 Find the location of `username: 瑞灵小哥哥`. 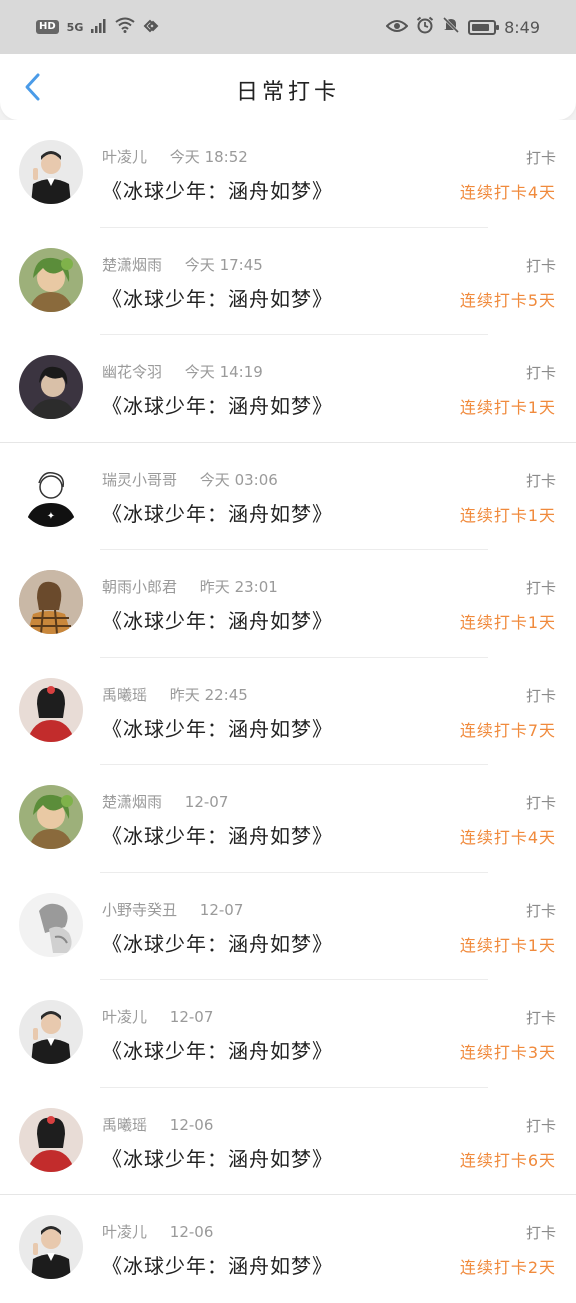

username: 瑞灵小哥哥 is located at coordinates (139, 480).